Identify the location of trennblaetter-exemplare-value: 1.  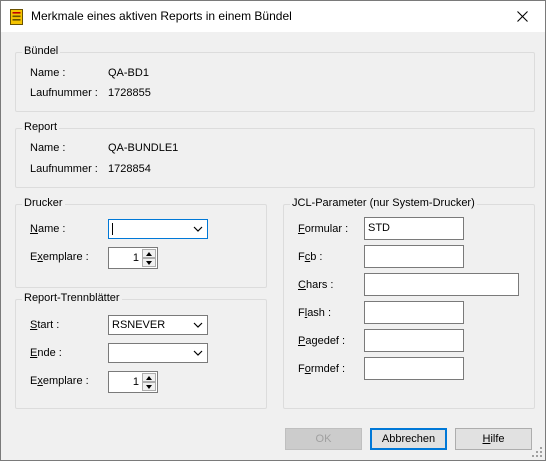
(135, 382).